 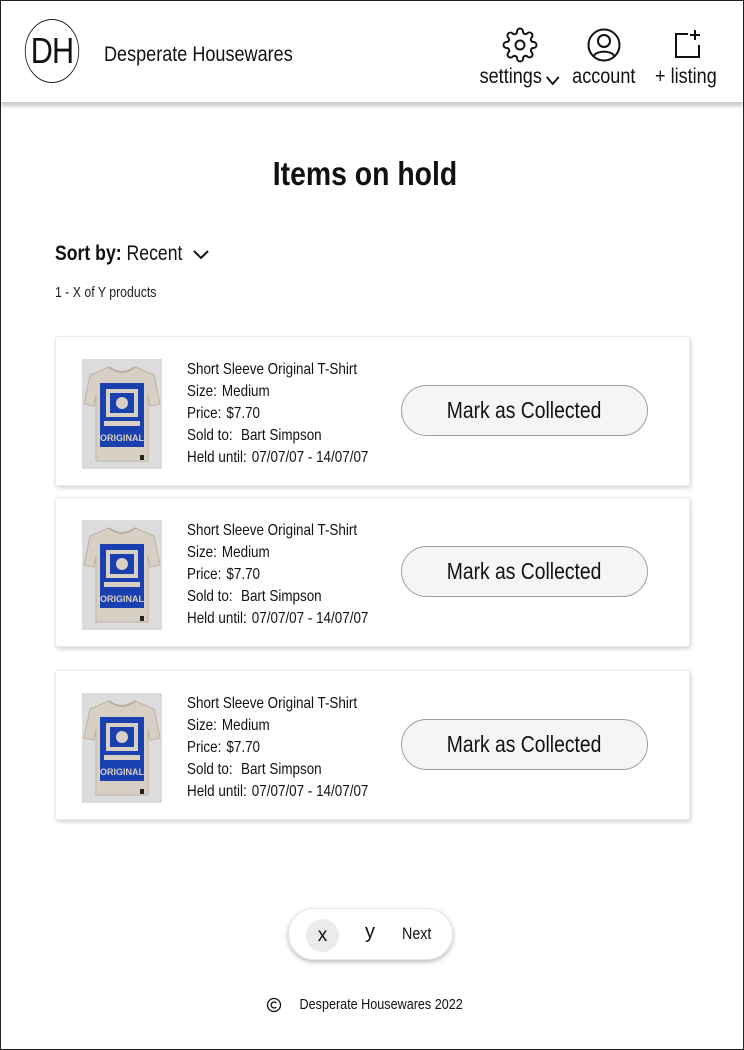 What do you see at coordinates (198, 55) in the screenshot?
I see `brand-name: Desperate Housewares` at bounding box center [198, 55].